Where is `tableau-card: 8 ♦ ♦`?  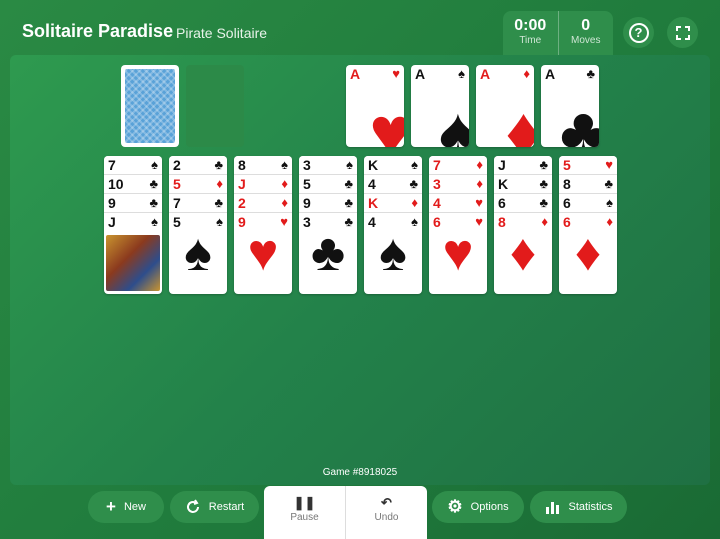 tableau-card: 8 ♦ ♦ is located at coordinates (523, 253).